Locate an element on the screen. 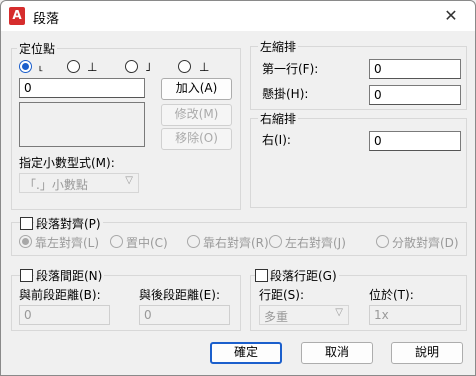  line-spacing-label: 段落行距(G) is located at coordinates (303, 275).